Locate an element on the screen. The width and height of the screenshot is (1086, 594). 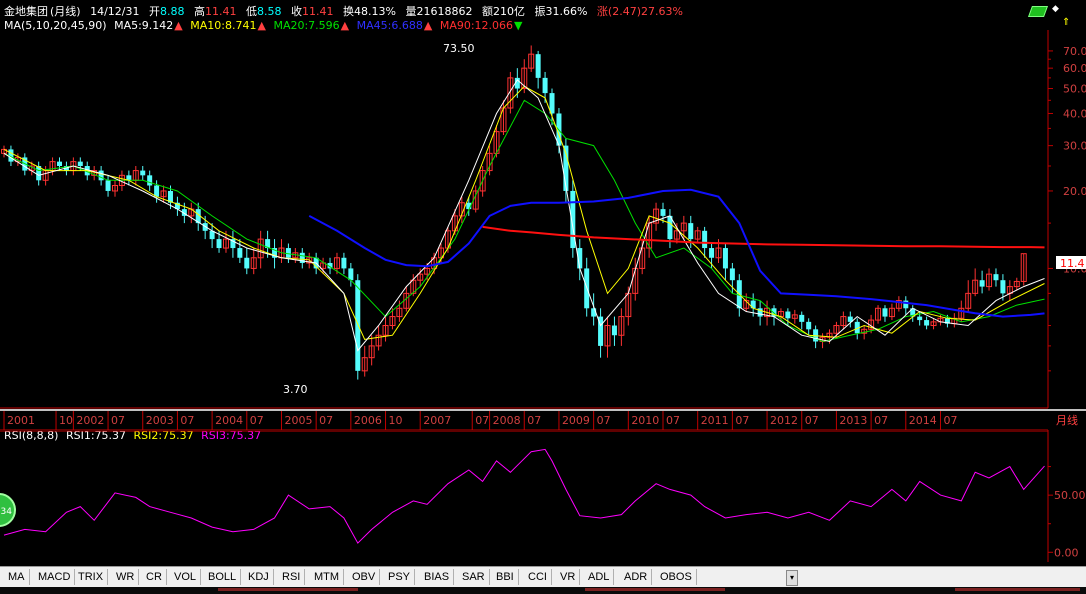
tab-ma: MA is located at coordinates (17, 577).